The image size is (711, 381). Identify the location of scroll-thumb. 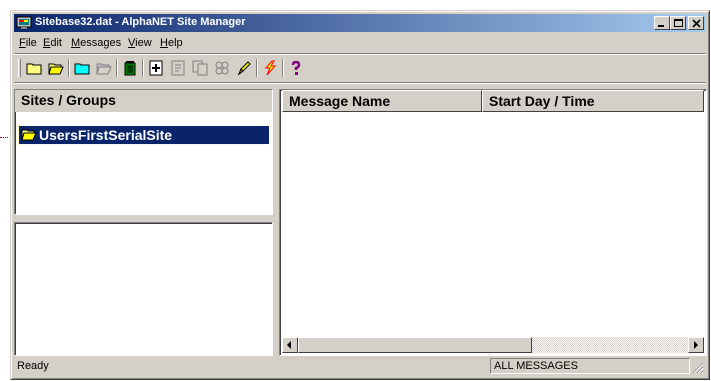
(415, 345).